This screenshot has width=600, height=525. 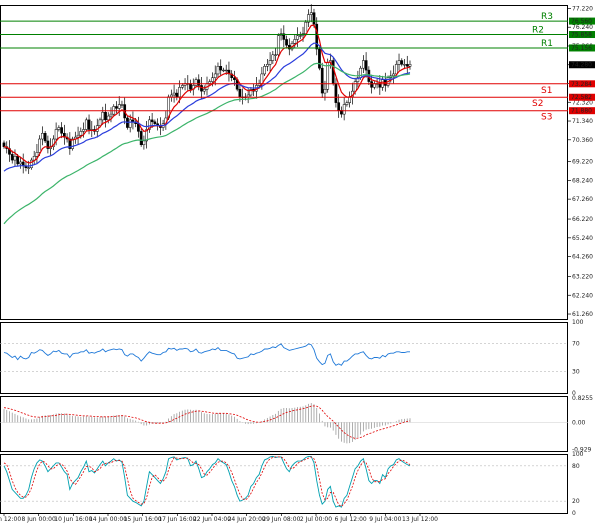 What do you see at coordinates (546, 118) in the screenshot?
I see `level-label-s3: S3` at bounding box center [546, 118].